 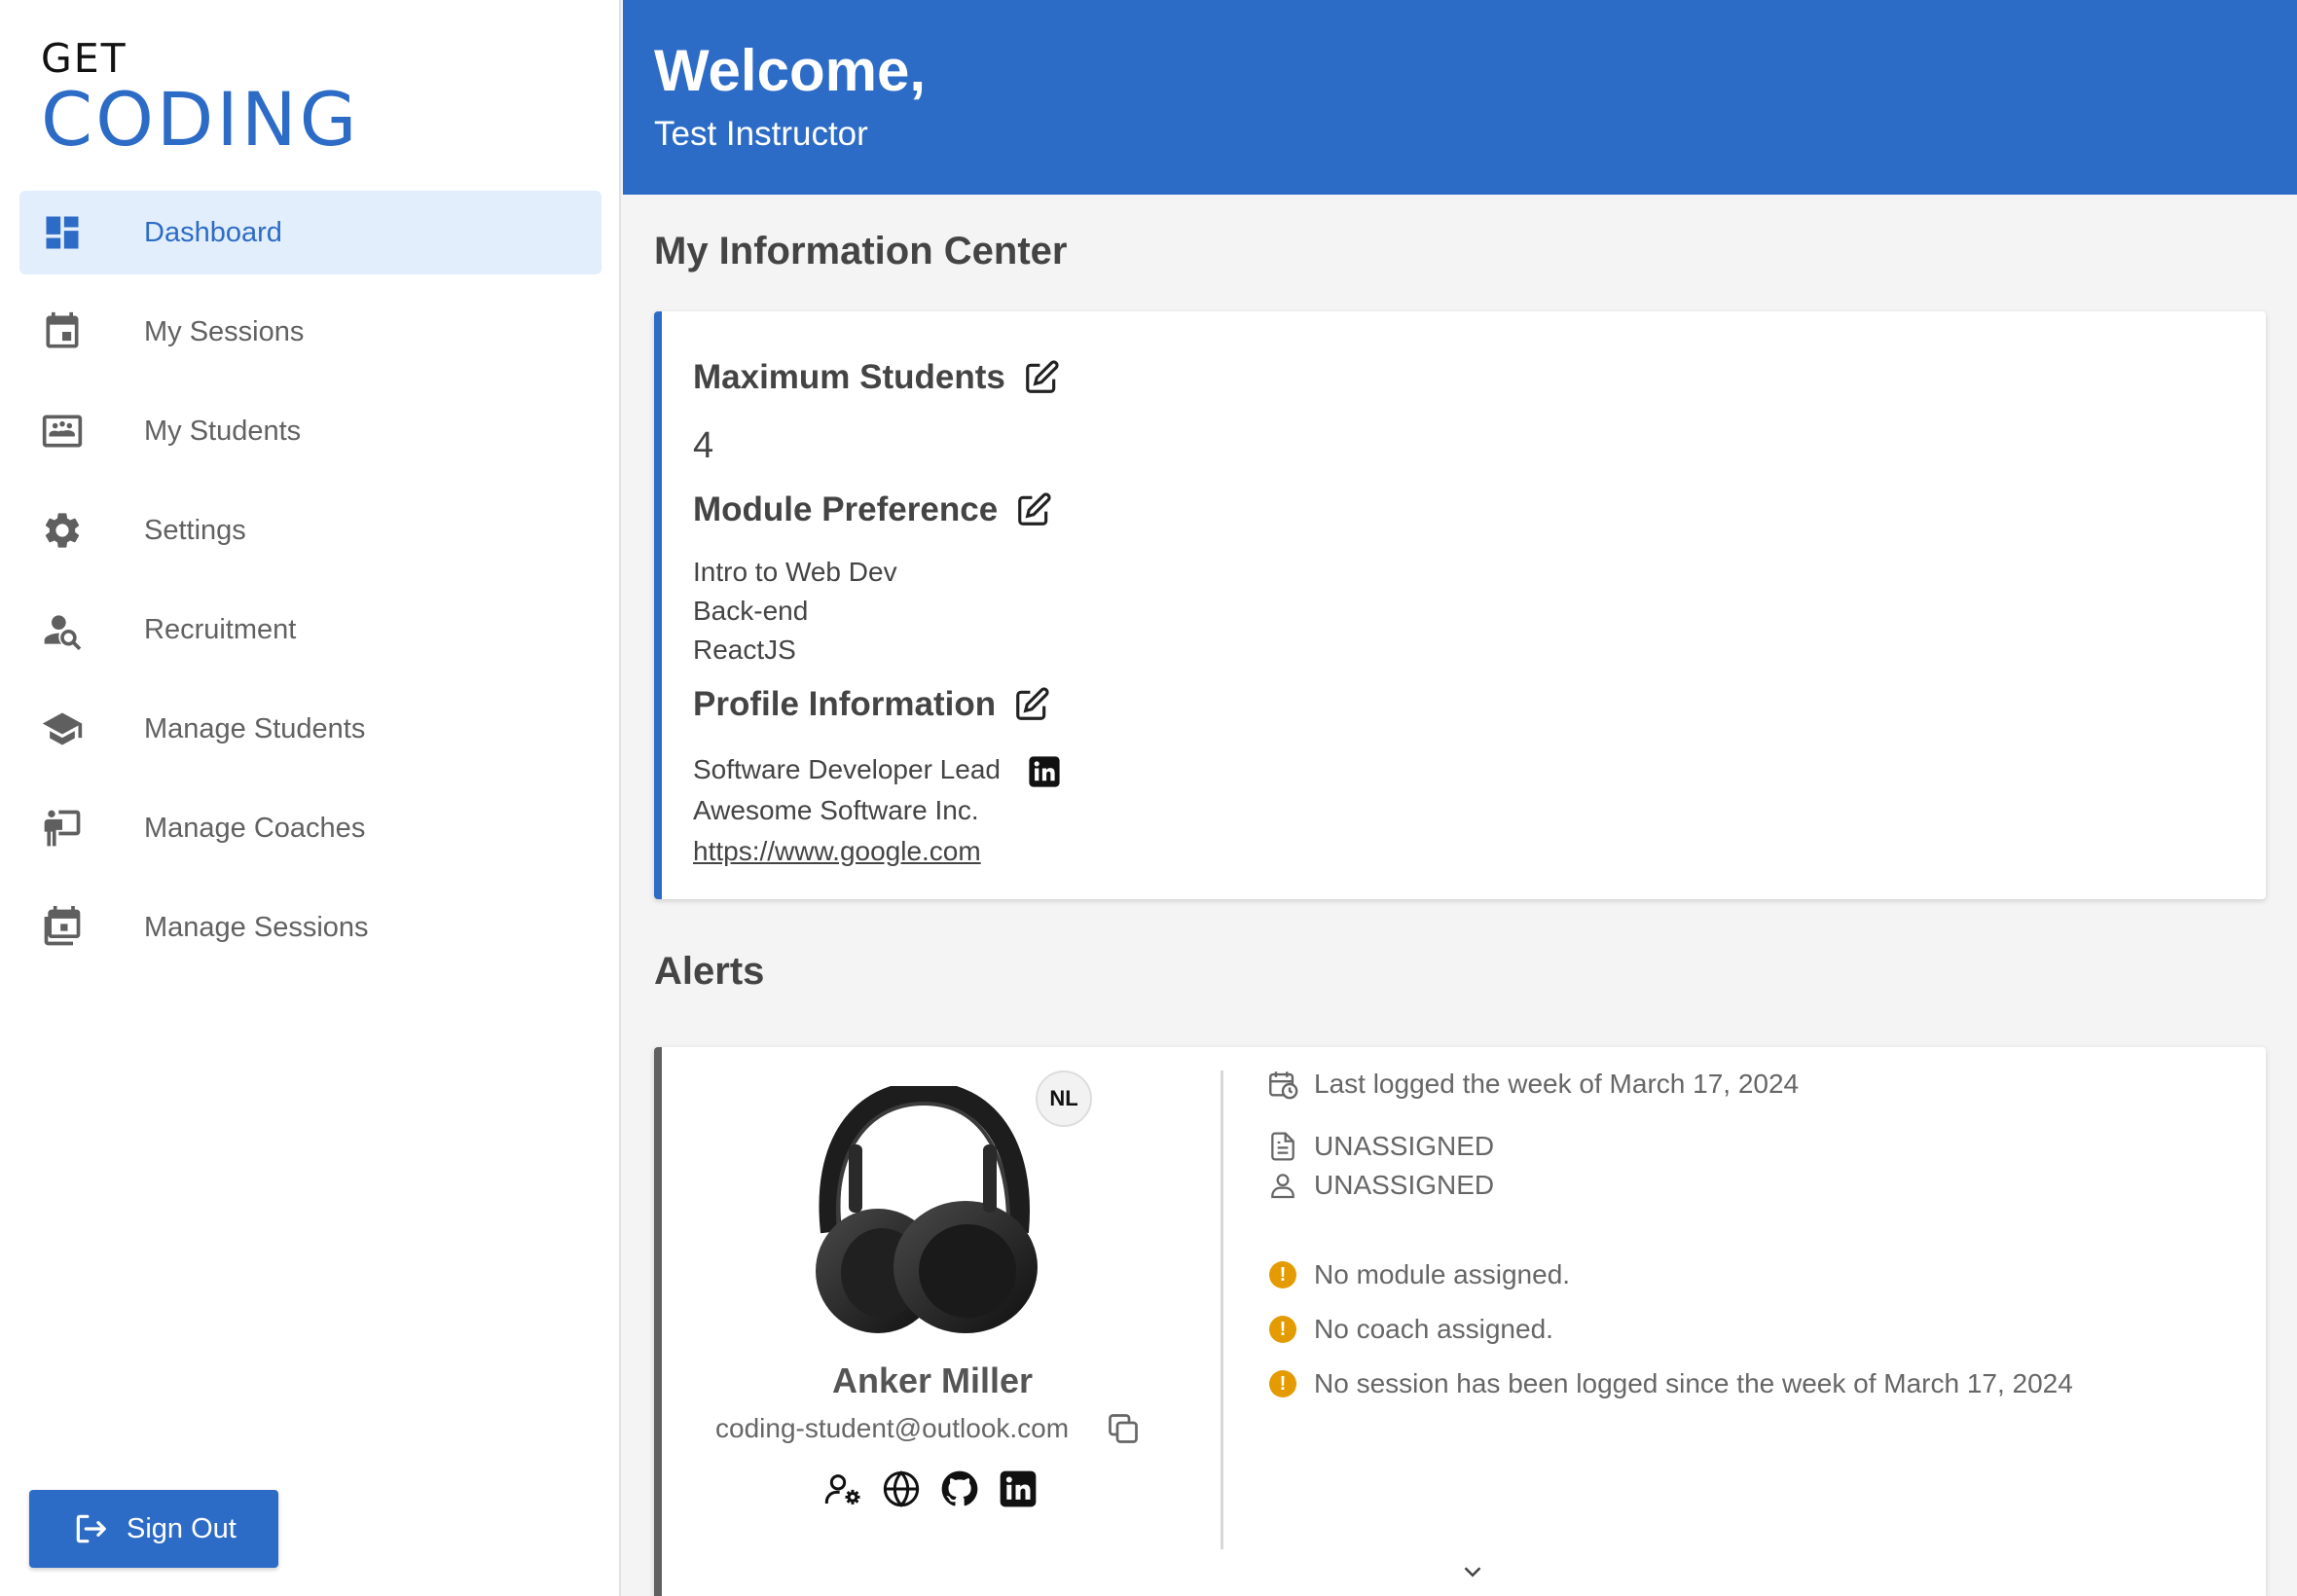 What do you see at coordinates (877, 851) in the screenshot?
I see `profile-website-link: https://www.google.com` at bounding box center [877, 851].